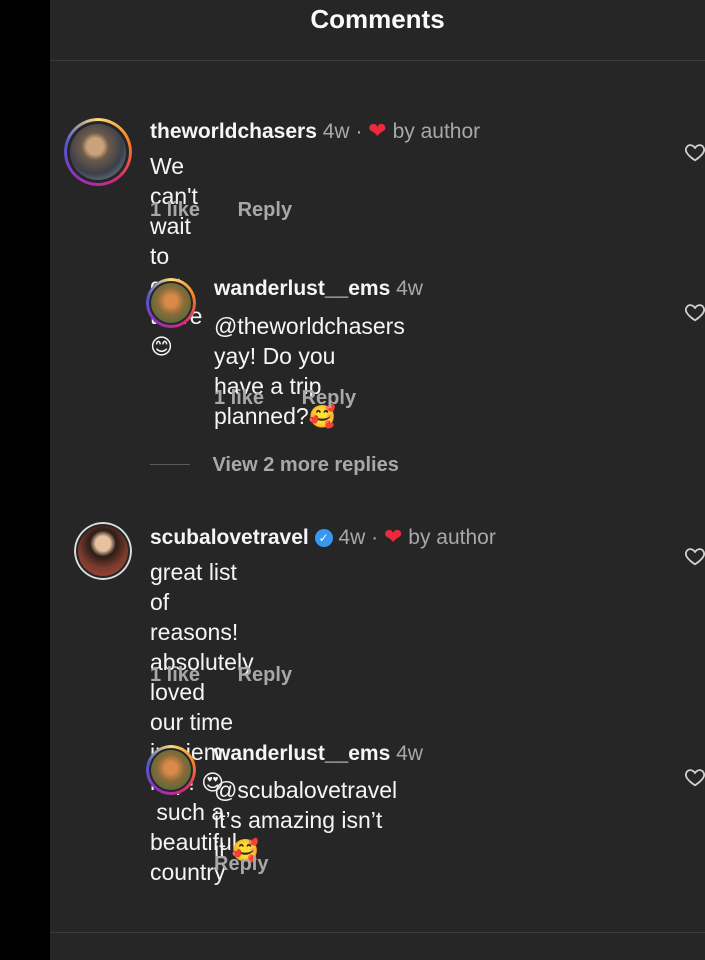 The width and height of the screenshot is (705, 960). Describe the element at coordinates (176, 256) in the screenshot. I see `comment-text: We can't wait to get there 😊` at that location.